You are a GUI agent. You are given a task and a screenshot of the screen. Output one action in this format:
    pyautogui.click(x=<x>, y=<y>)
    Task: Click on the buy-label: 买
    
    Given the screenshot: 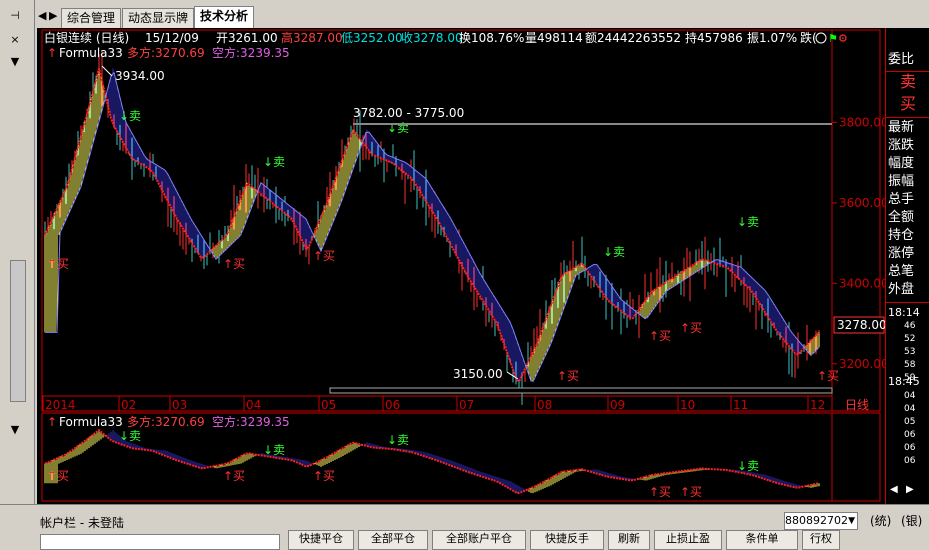 What is the action you would take?
    pyautogui.click(x=907, y=103)
    